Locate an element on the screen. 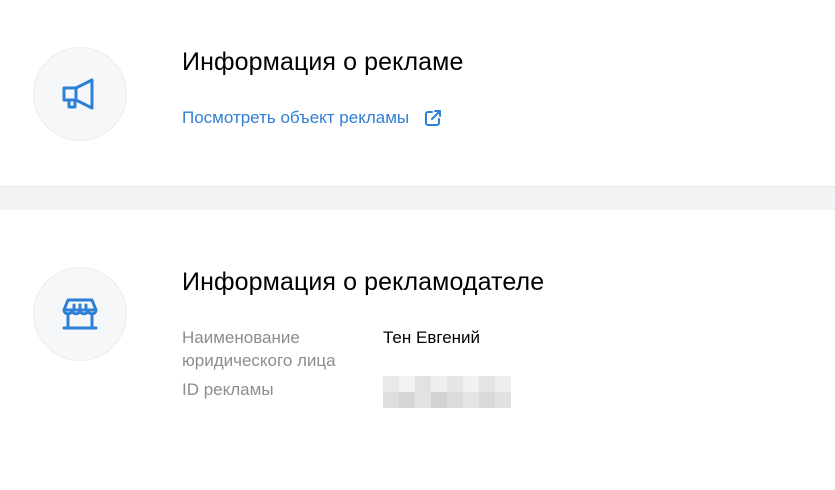 The width and height of the screenshot is (835, 490). legal-entity-value: Тен Евгений is located at coordinates (432, 337).